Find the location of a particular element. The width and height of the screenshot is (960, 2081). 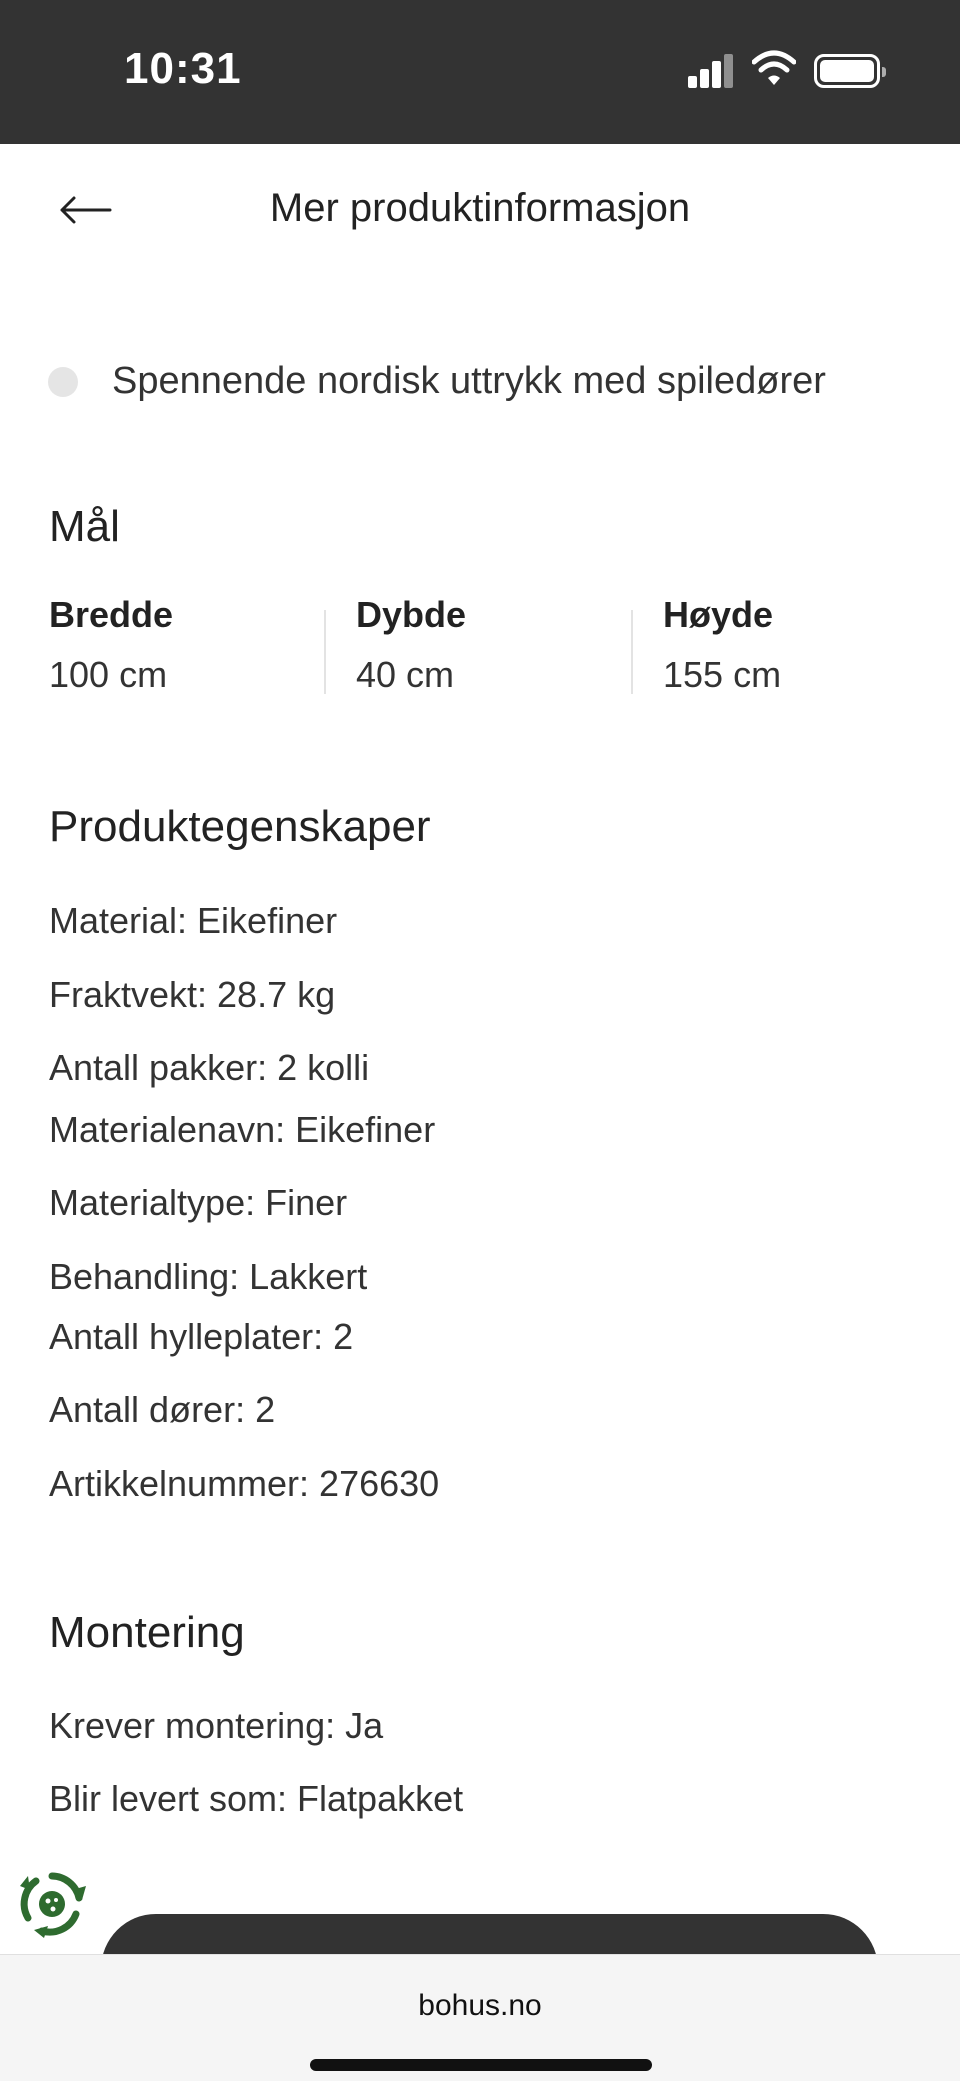

property-item: Antall dører: 2 is located at coordinates (162, 1409).